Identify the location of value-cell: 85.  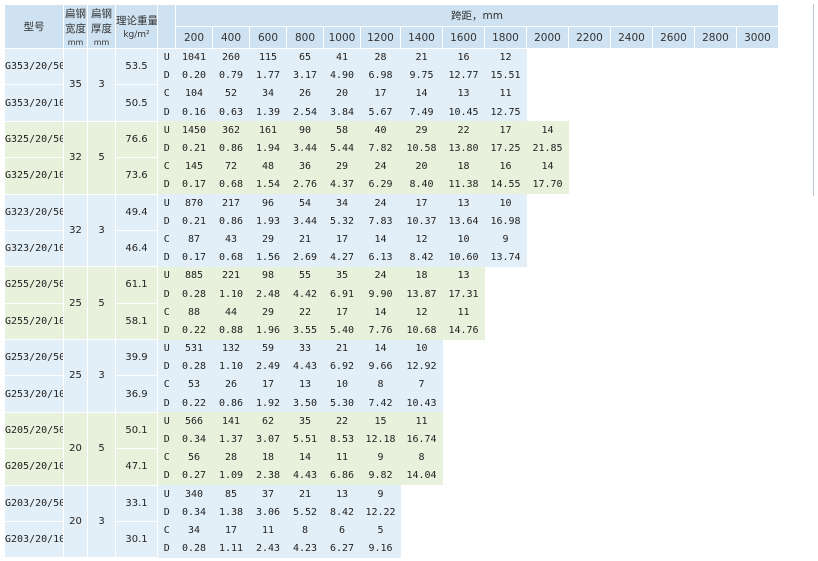
(231, 494).